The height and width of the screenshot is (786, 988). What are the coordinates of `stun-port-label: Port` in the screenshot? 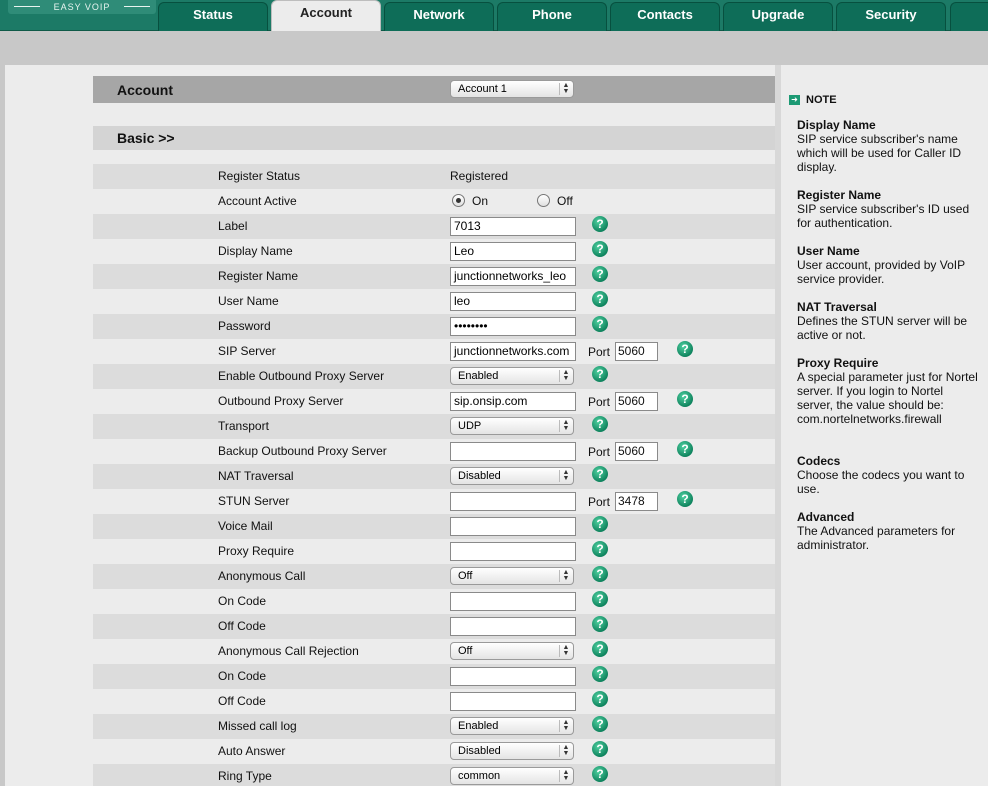 It's located at (599, 502).